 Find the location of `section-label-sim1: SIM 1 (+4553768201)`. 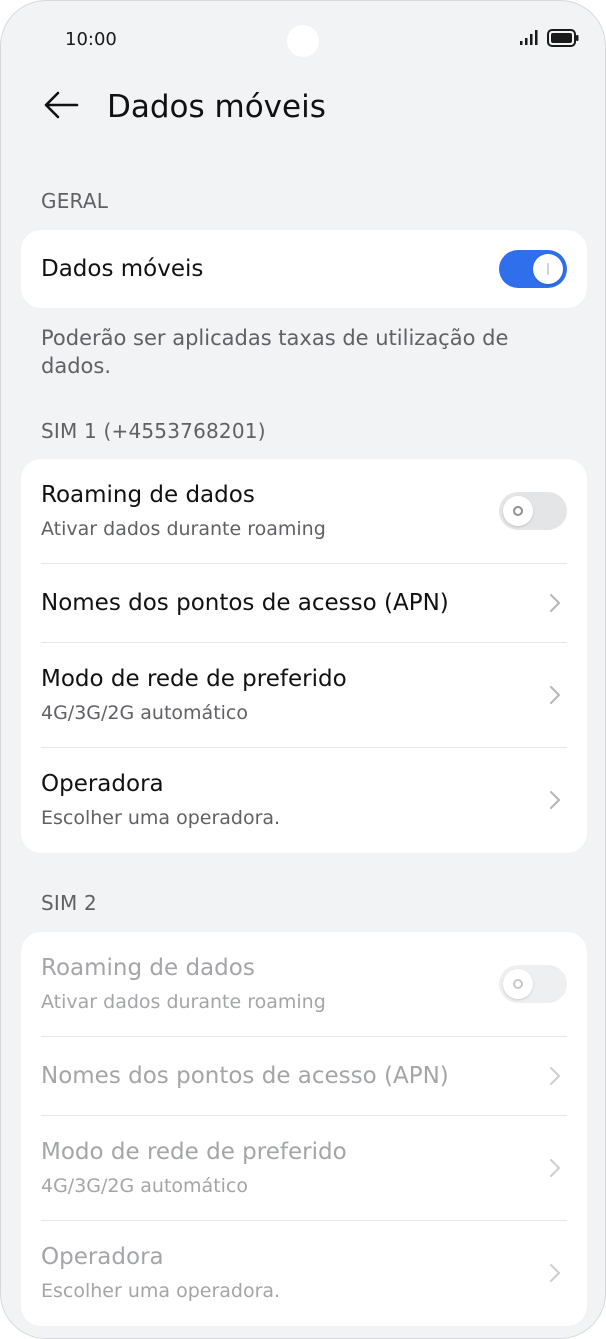

section-label-sim1: SIM 1 (+4553768201) is located at coordinates (153, 431).